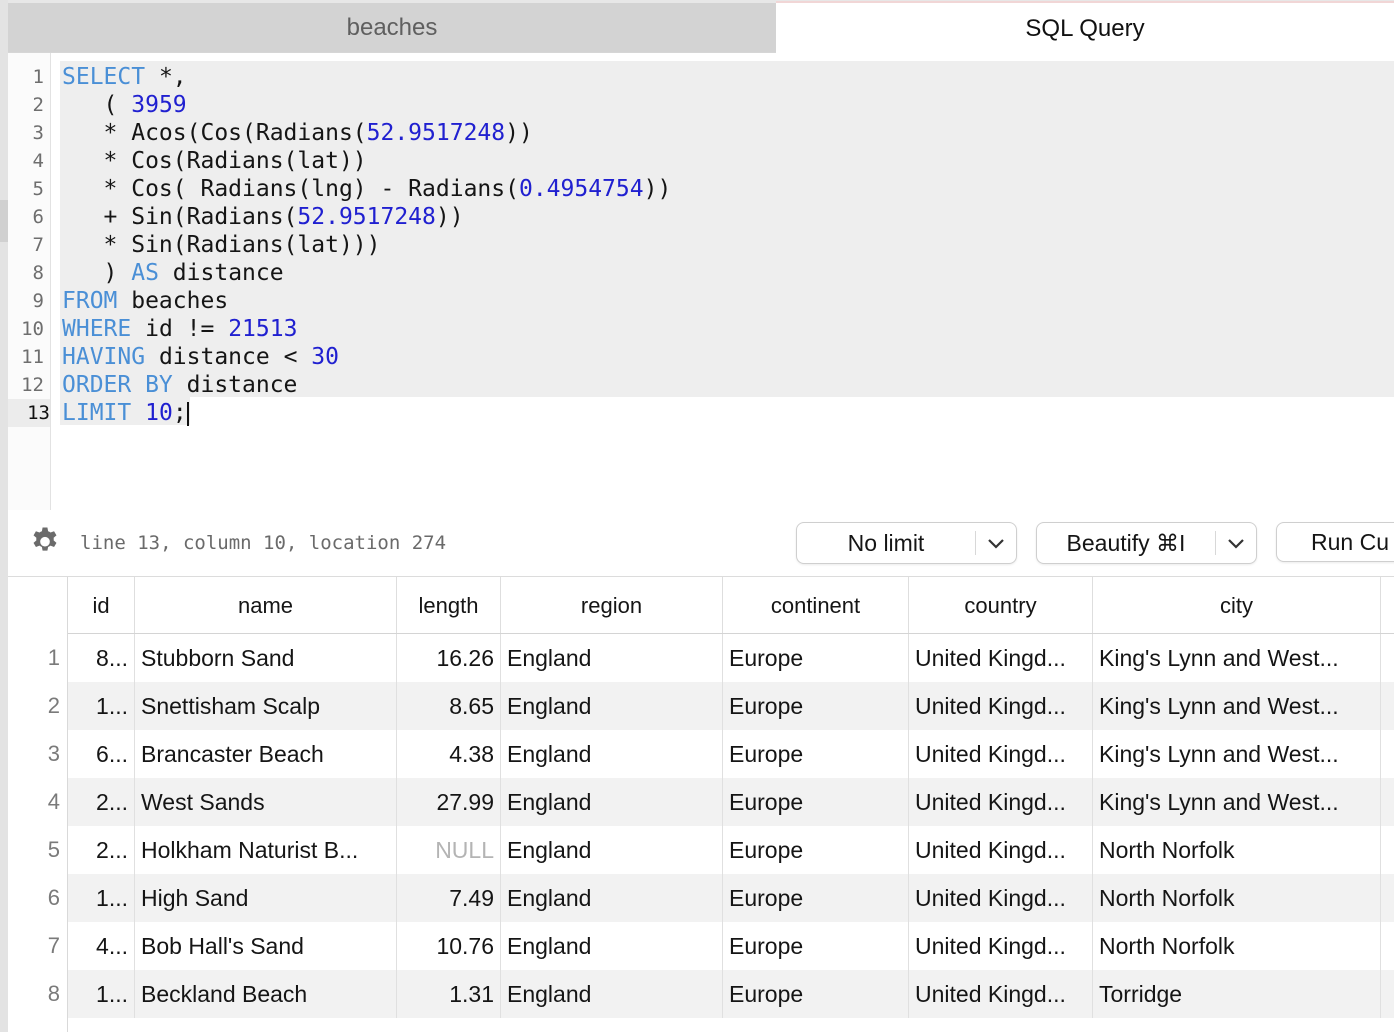  I want to click on window-edge, so click(4, 516).